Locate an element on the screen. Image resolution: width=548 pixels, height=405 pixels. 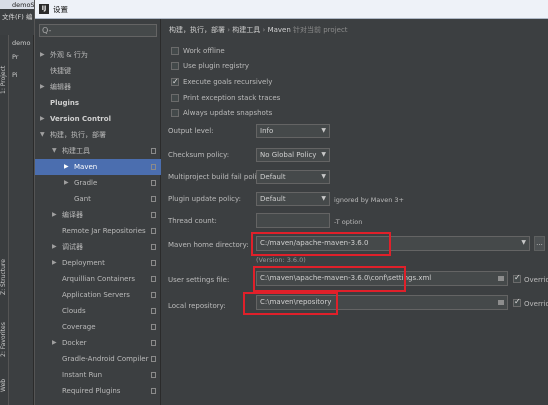
settings-tree-item-label: Instant Run is located at coordinates (82, 375).